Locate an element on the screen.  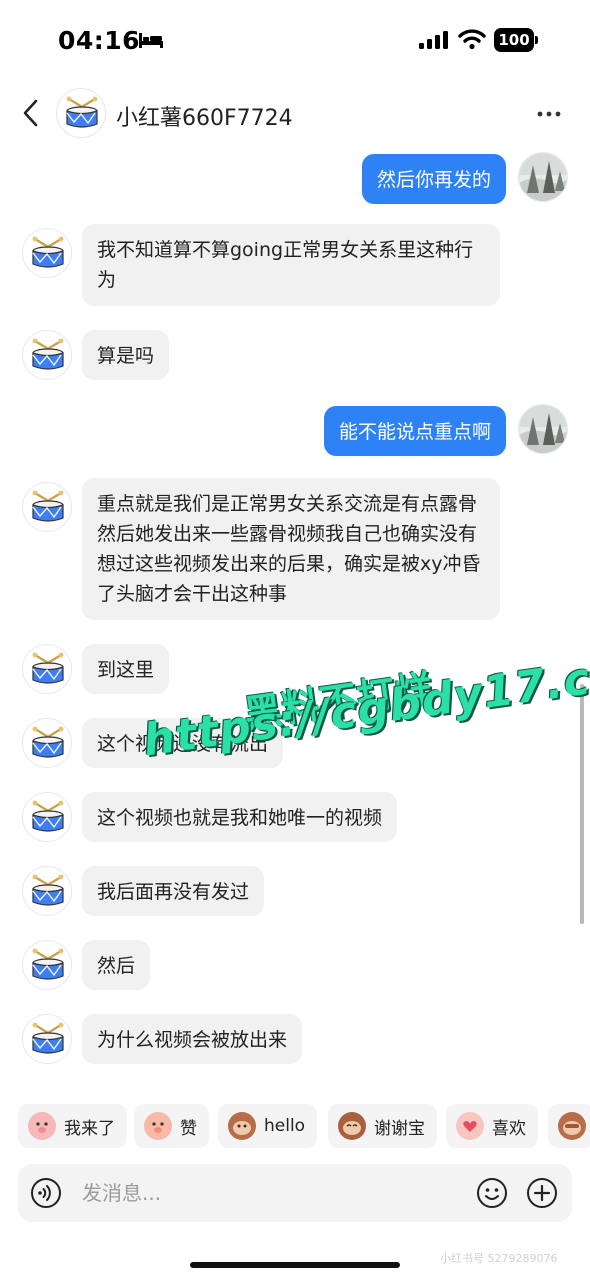
message-bubble-incoming: 为什么视频会被放出来 is located at coordinates (192, 1039).